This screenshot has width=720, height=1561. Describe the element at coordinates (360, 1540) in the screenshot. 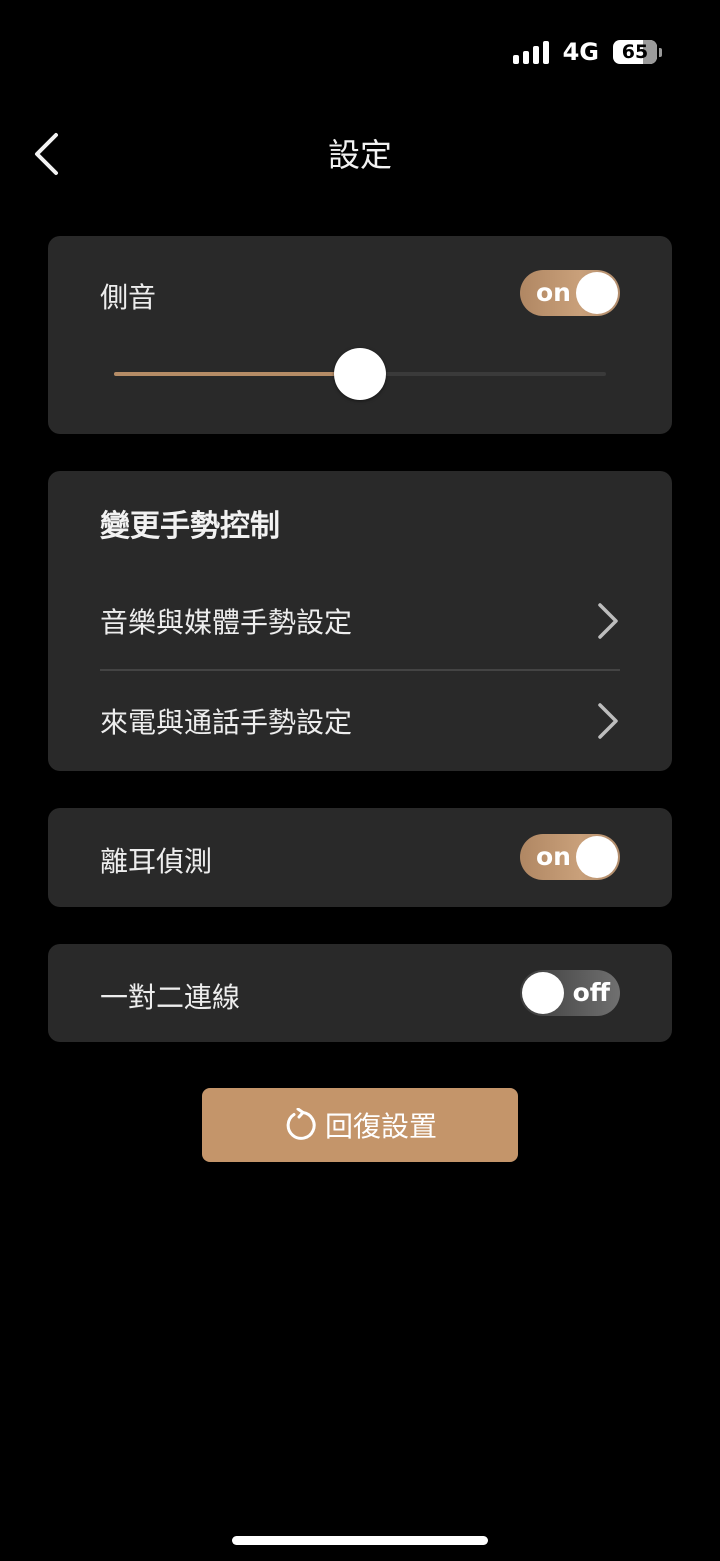

I see `home-indicator` at that location.